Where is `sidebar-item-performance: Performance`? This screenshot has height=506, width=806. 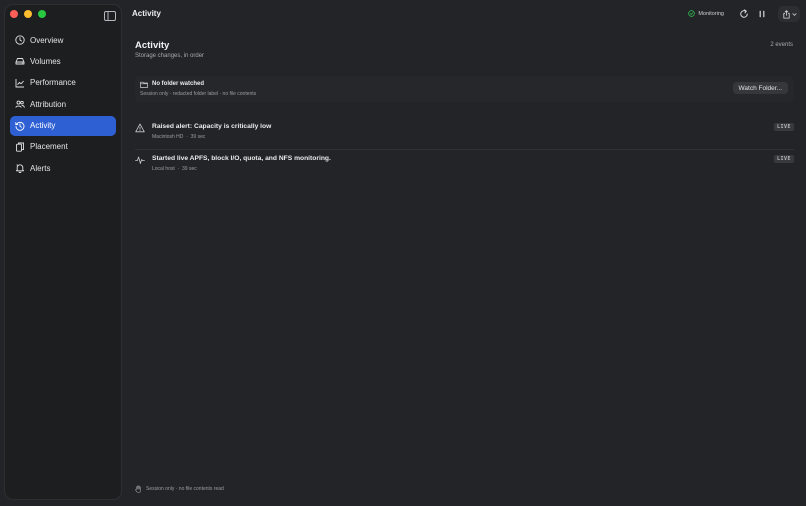 sidebar-item-performance: Performance is located at coordinates (63, 83).